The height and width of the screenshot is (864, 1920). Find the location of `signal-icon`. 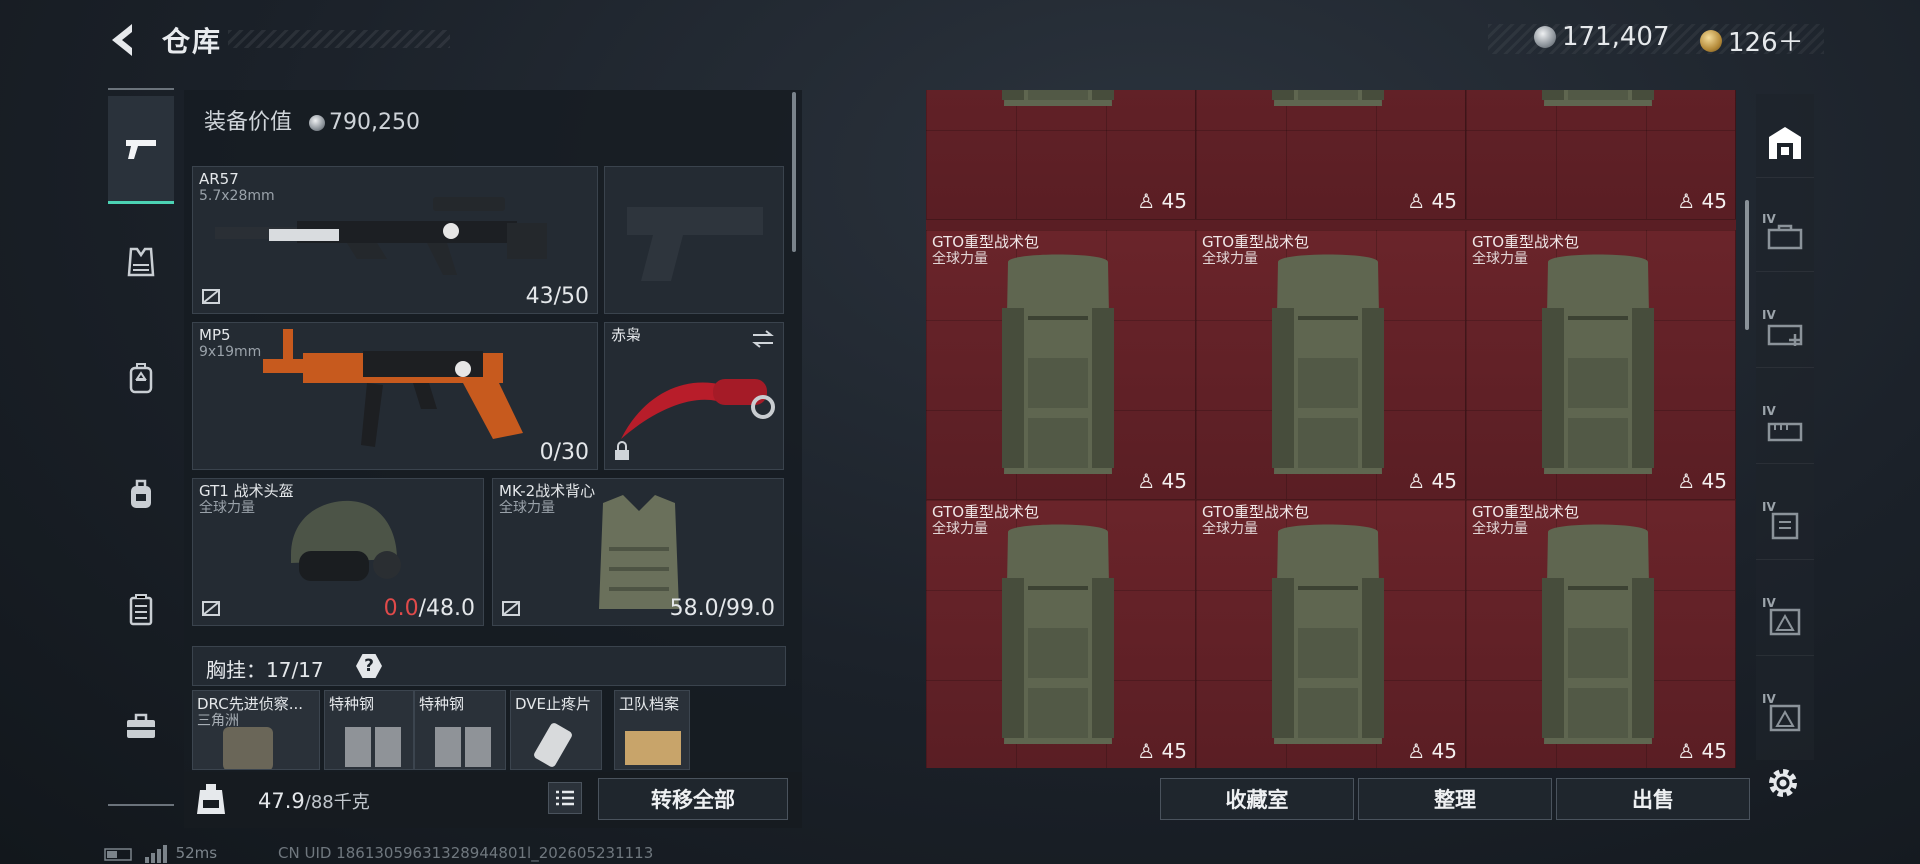

signal-icon is located at coordinates (155, 853).